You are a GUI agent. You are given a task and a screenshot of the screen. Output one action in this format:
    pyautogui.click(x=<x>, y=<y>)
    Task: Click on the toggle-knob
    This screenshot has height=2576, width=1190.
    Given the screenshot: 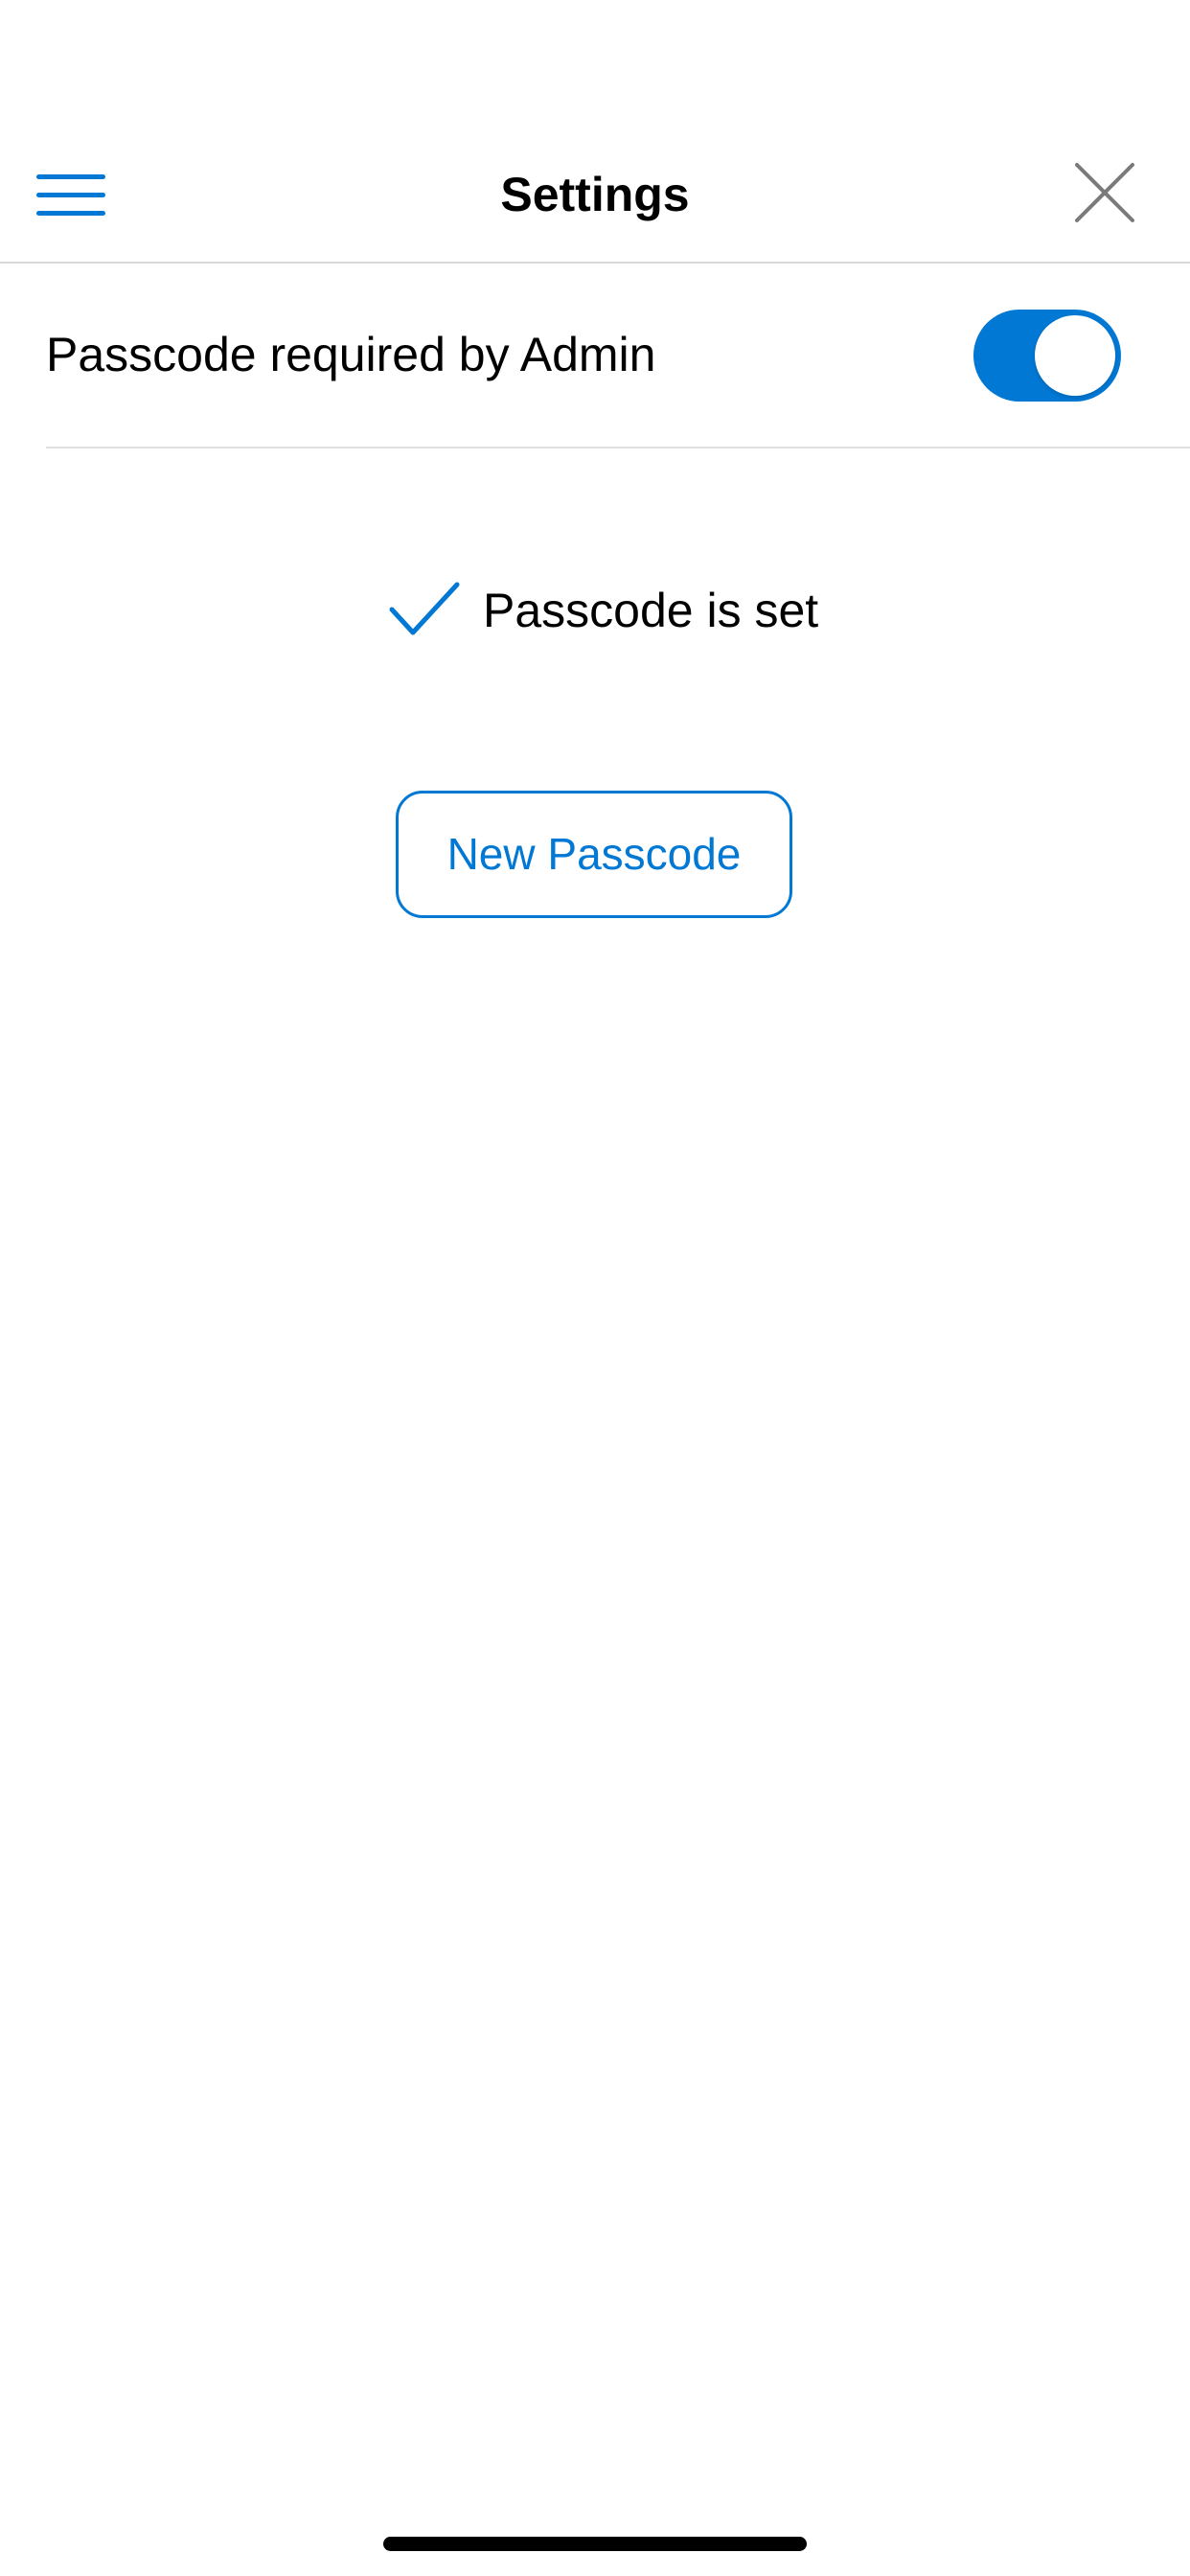 What is the action you would take?
    pyautogui.click(x=1075, y=355)
    